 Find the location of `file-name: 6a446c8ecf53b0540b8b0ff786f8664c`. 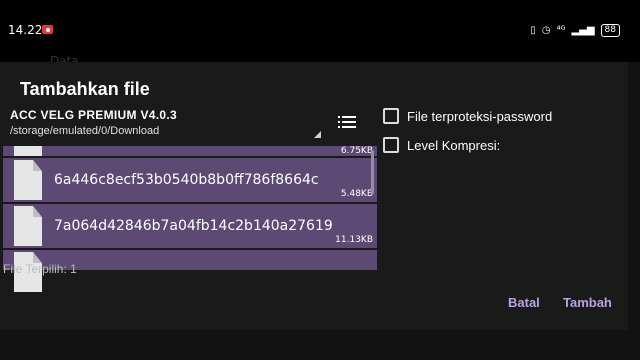

file-name: 6a446c8ecf53b0540b8b0ff786f8664c is located at coordinates (186, 180).